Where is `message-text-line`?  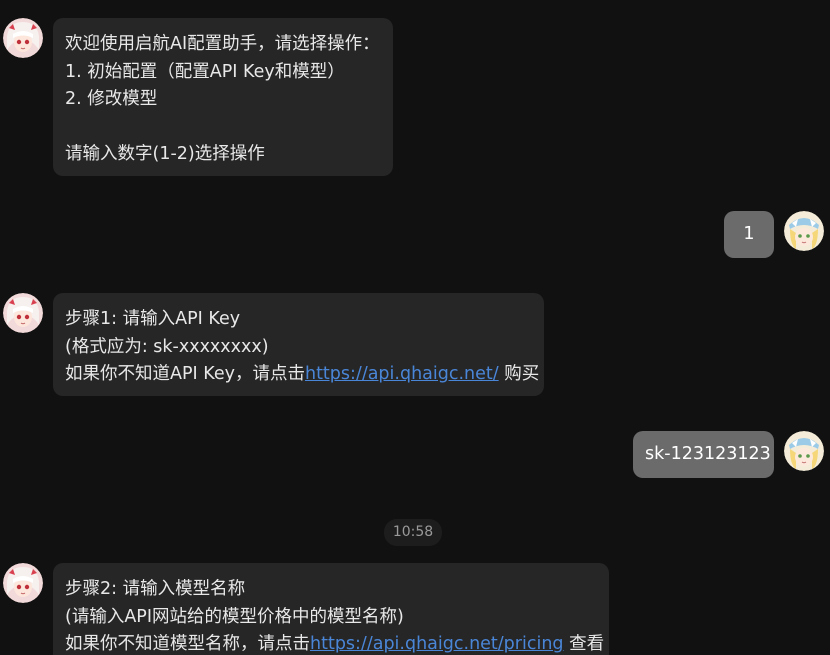 message-text-line is located at coordinates (223, 128).